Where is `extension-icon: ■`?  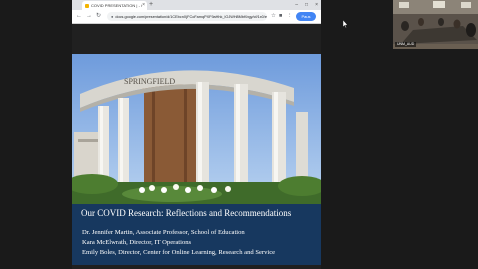 extension-icon: ■ is located at coordinates (280, 16).